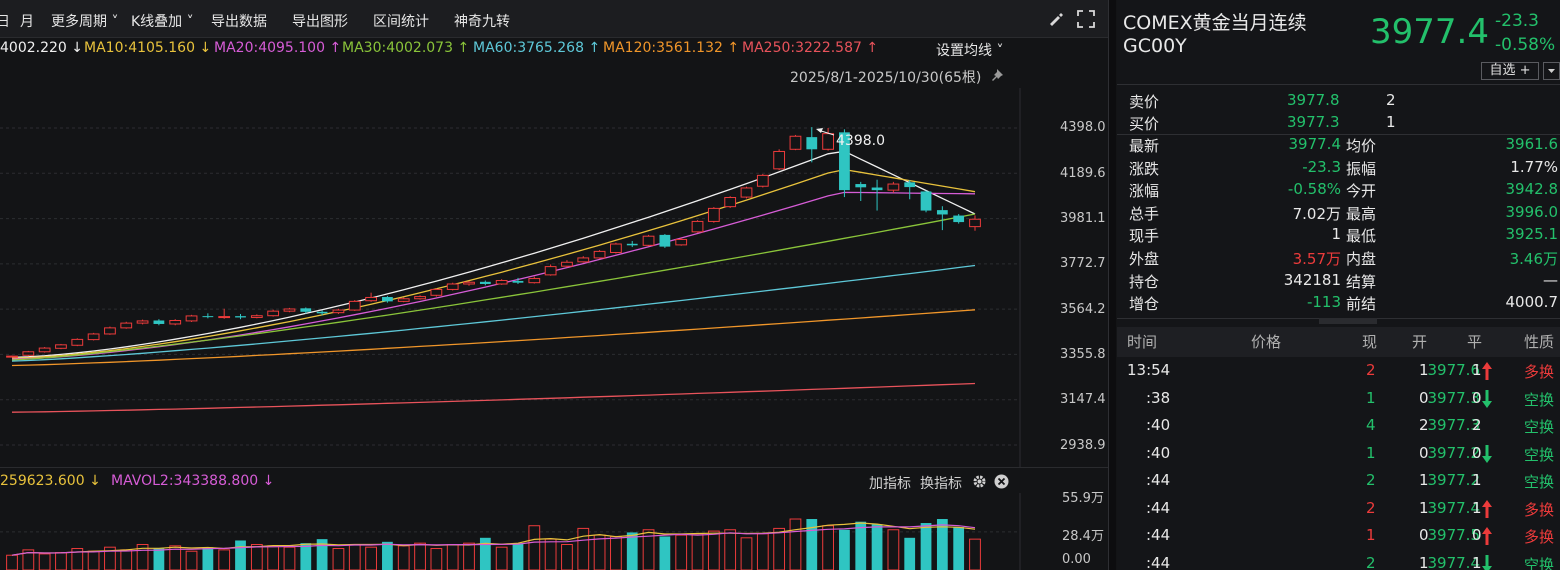 This screenshot has width=1560, height=570. I want to click on quote-label: 总手, so click(1144, 213).